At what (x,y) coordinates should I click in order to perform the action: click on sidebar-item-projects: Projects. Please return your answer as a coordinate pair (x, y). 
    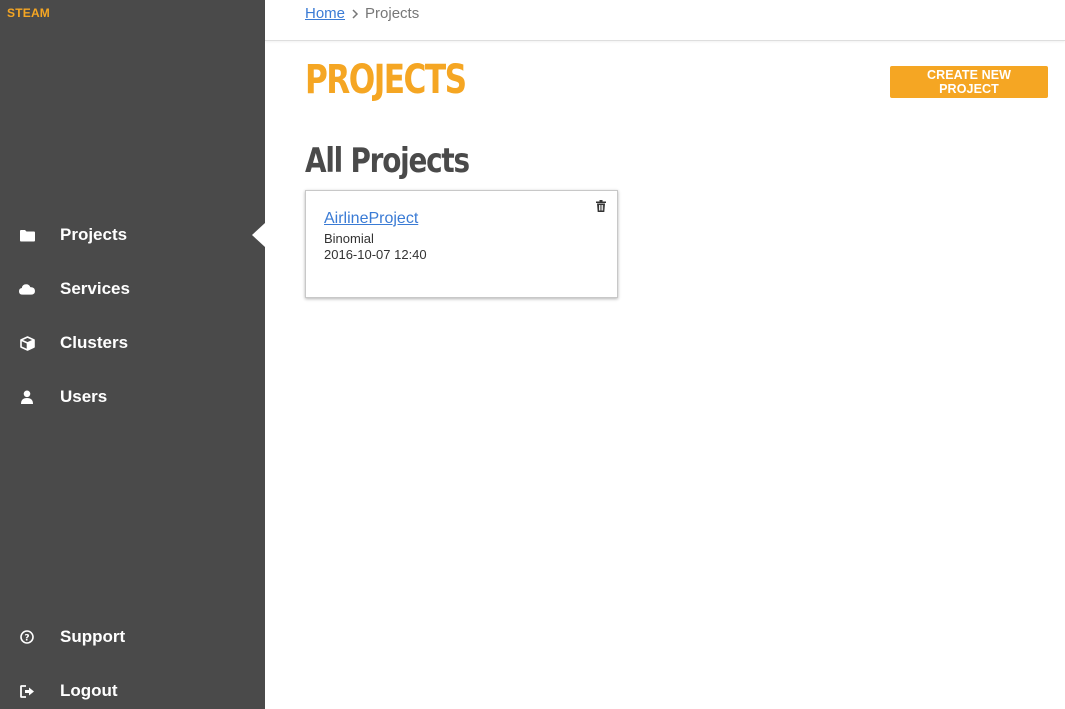
    Looking at the image, I should click on (132, 235).